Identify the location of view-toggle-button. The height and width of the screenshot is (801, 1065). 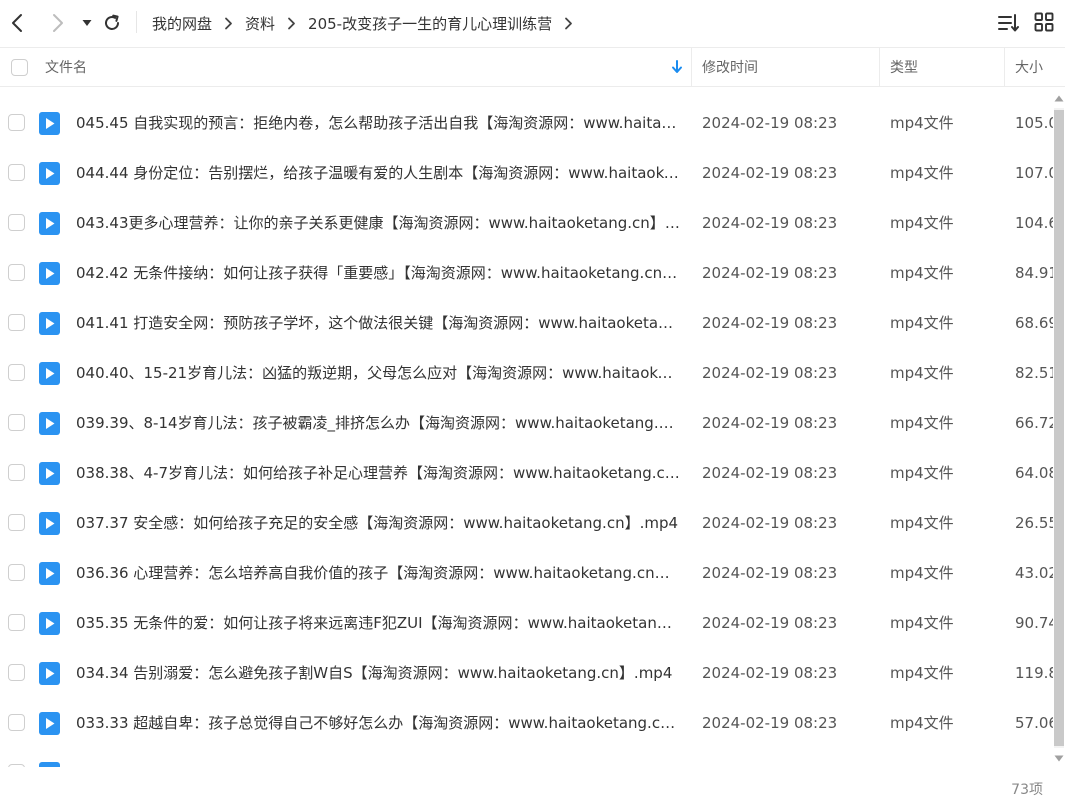
(1044, 24).